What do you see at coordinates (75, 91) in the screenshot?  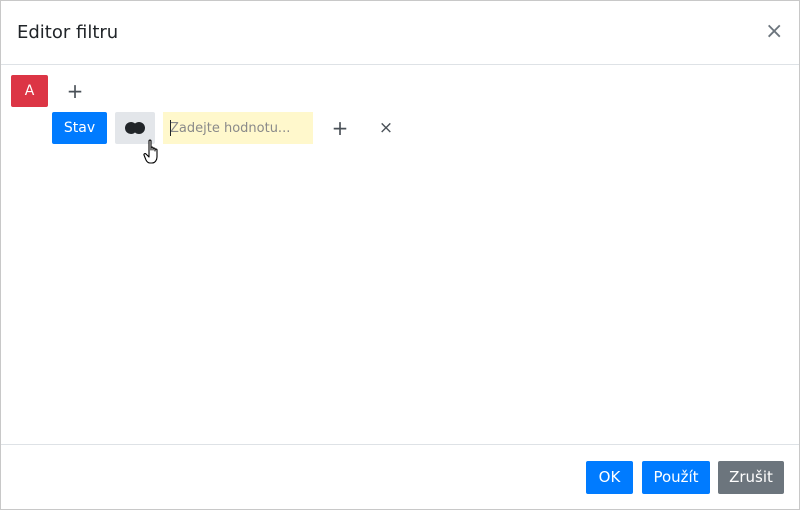 I see `add-condition-button: +` at bounding box center [75, 91].